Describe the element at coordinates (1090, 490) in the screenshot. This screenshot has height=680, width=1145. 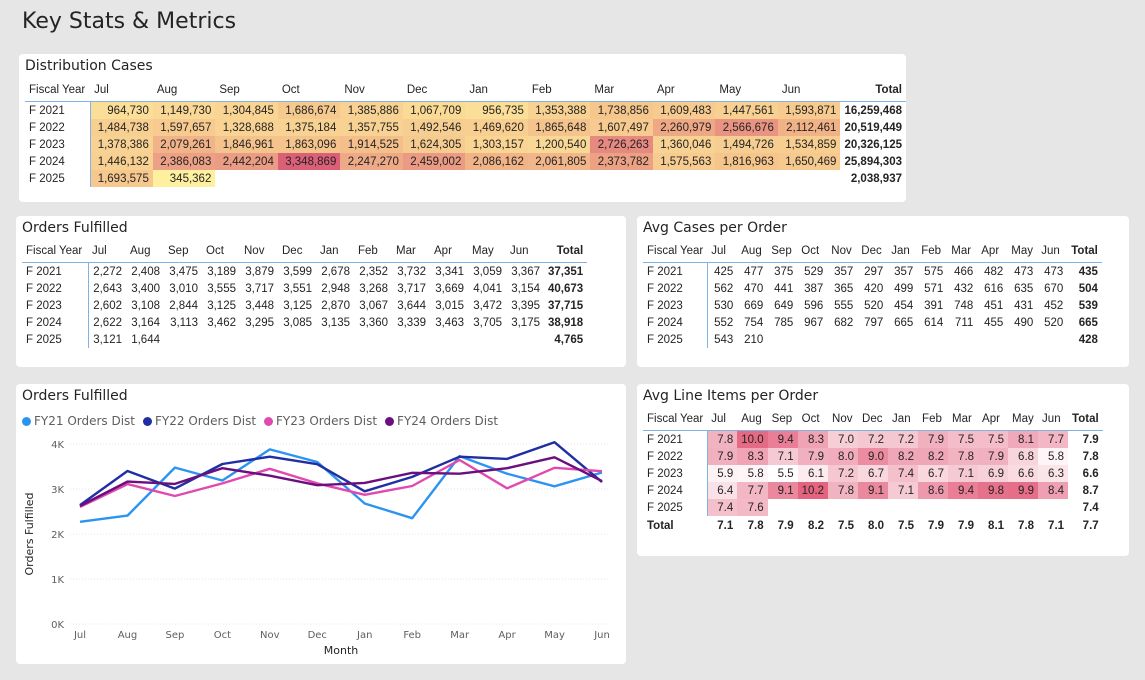
I see `row-total: 8.7` at that location.